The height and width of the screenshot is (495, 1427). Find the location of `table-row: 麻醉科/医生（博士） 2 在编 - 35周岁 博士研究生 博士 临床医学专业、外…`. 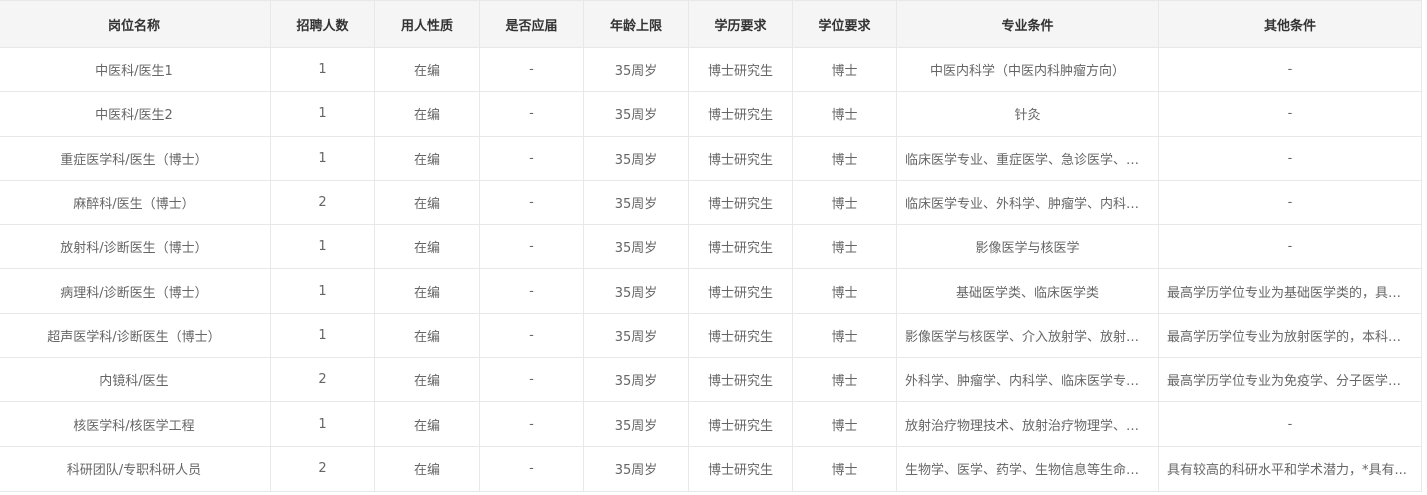

table-row: 麻醉科/医生（博士） 2 在编 - 35周岁 博士研究生 博士 临床医学专业、外… is located at coordinates (711, 202).